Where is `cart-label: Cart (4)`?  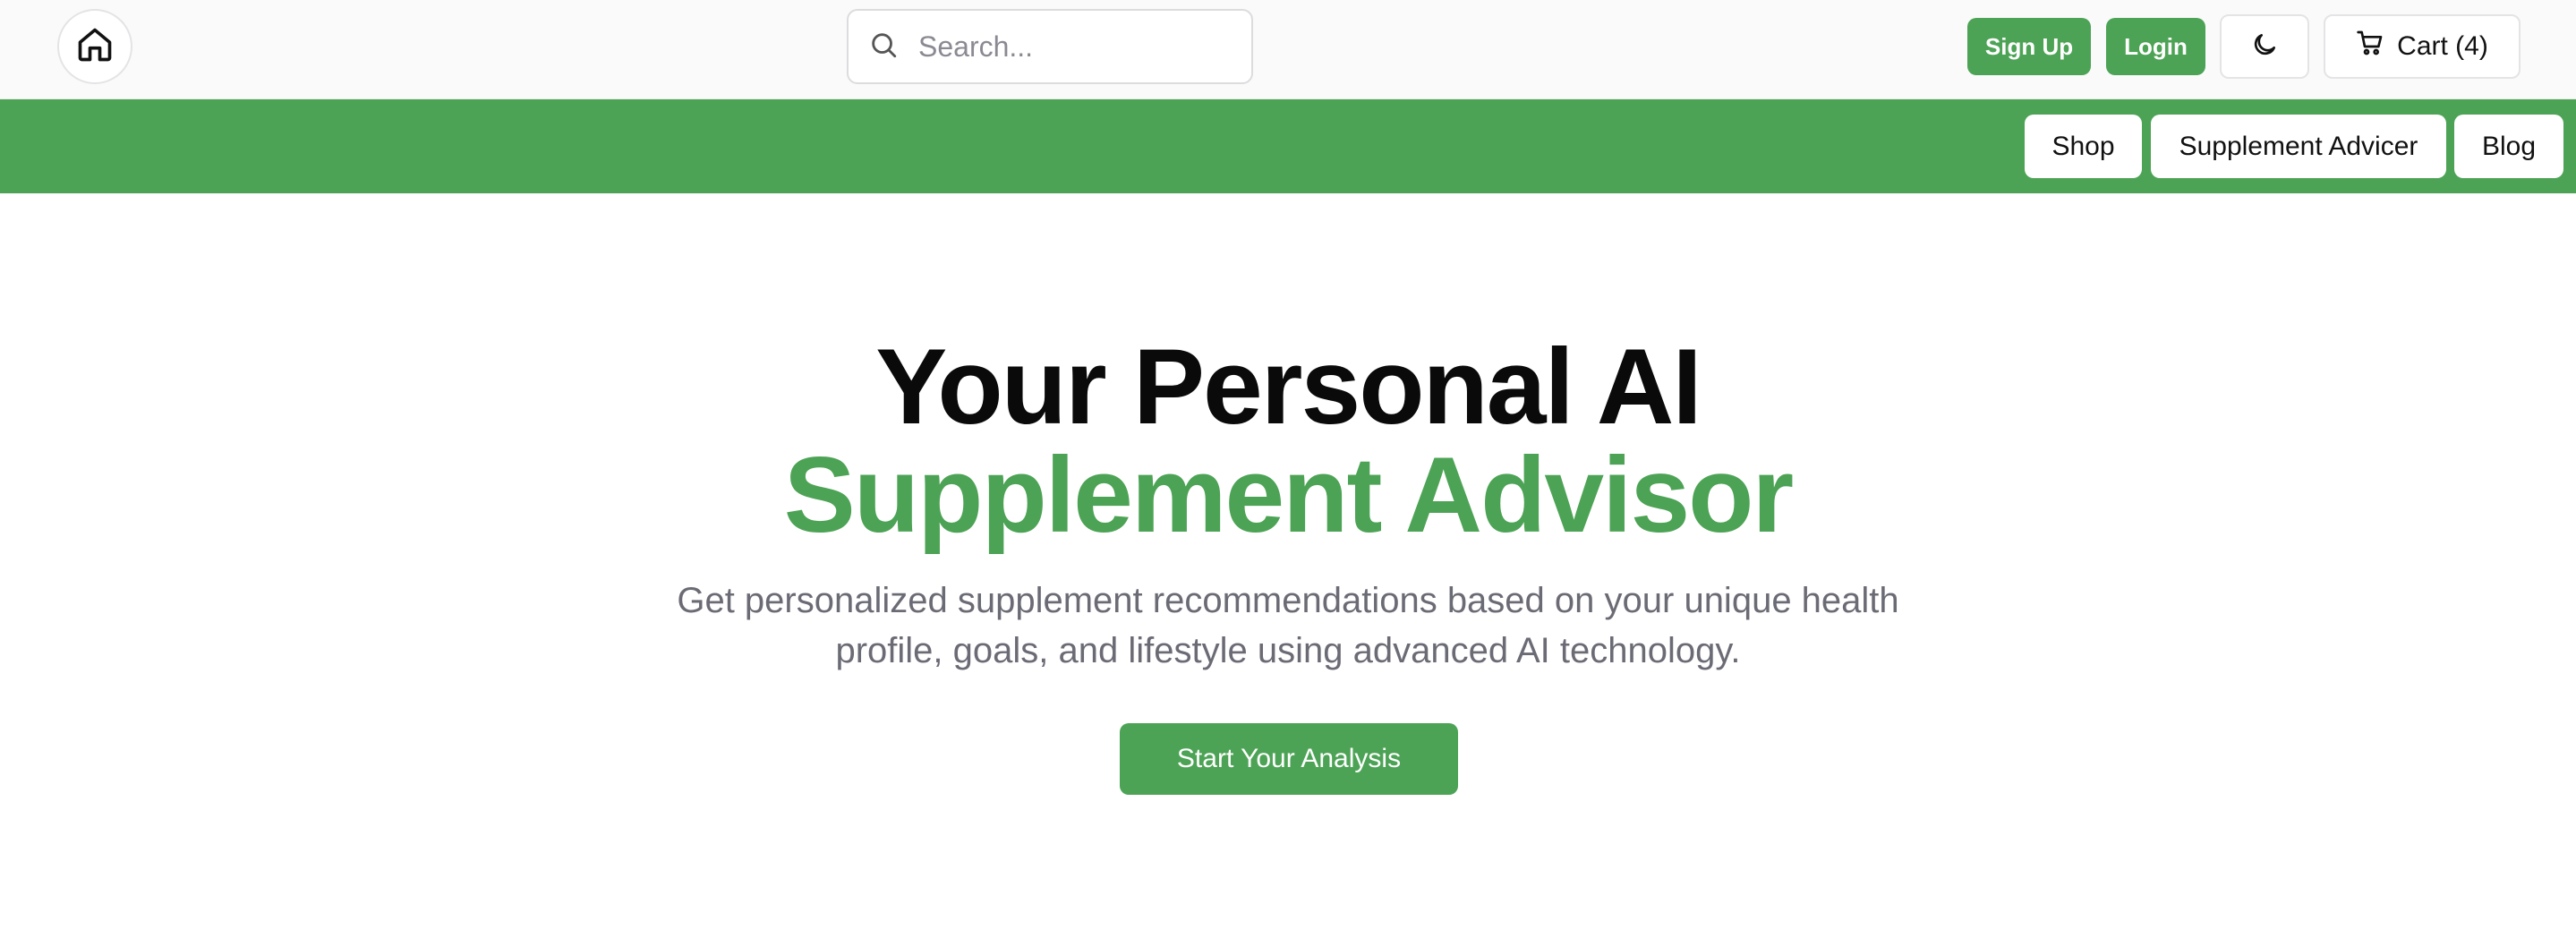
cart-label: Cart (4) is located at coordinates (2442, 46).